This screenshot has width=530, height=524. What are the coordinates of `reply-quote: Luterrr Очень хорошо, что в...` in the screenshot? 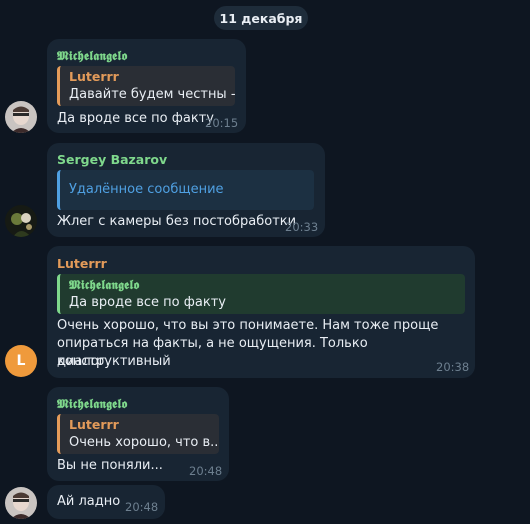 It's located at (138, 434).